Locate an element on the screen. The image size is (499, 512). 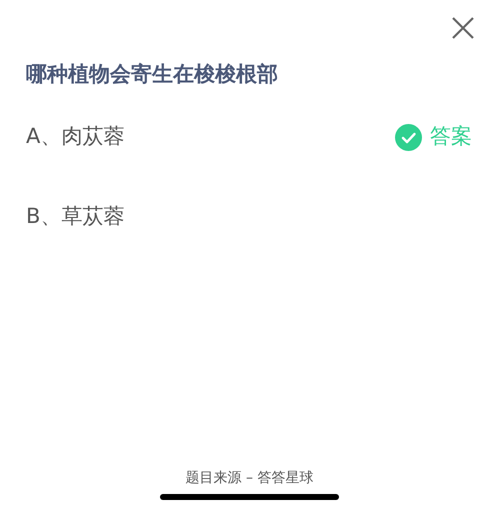
source-caption: 题目来源 – 答答星球 is located at coordinates (250, 478).